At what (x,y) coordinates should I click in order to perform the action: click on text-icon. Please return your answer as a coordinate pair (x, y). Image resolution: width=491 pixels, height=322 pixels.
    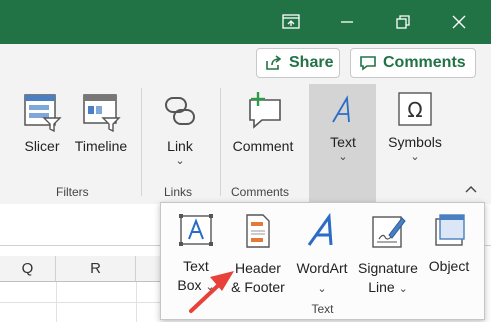
    Looking at the image, I should click on (341, 109).